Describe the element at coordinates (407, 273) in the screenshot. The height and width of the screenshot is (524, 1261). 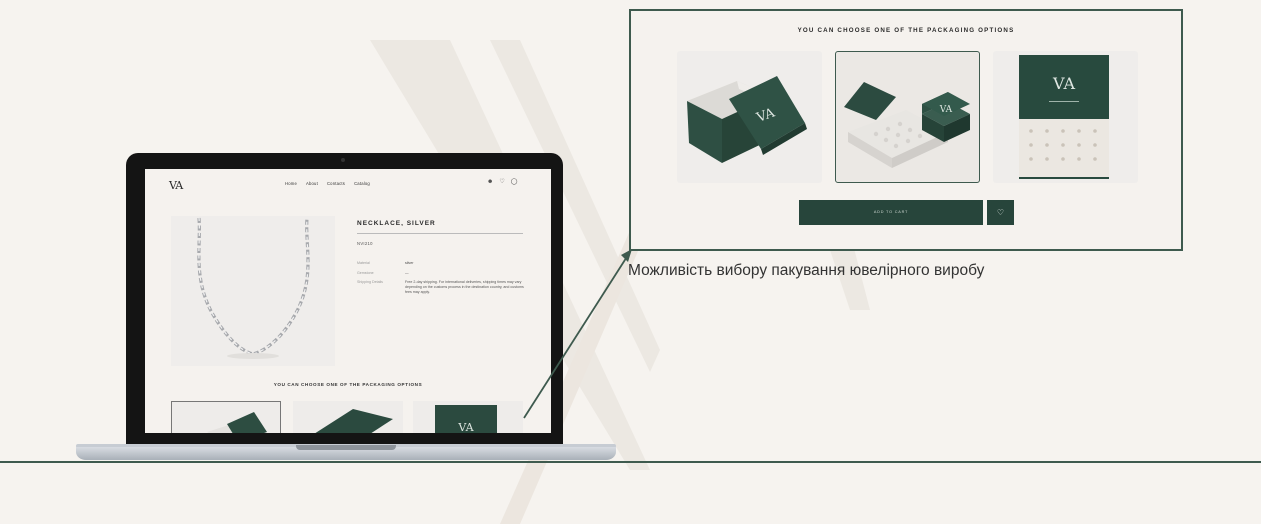
I see `spec-value-gemstone: —` at that location.